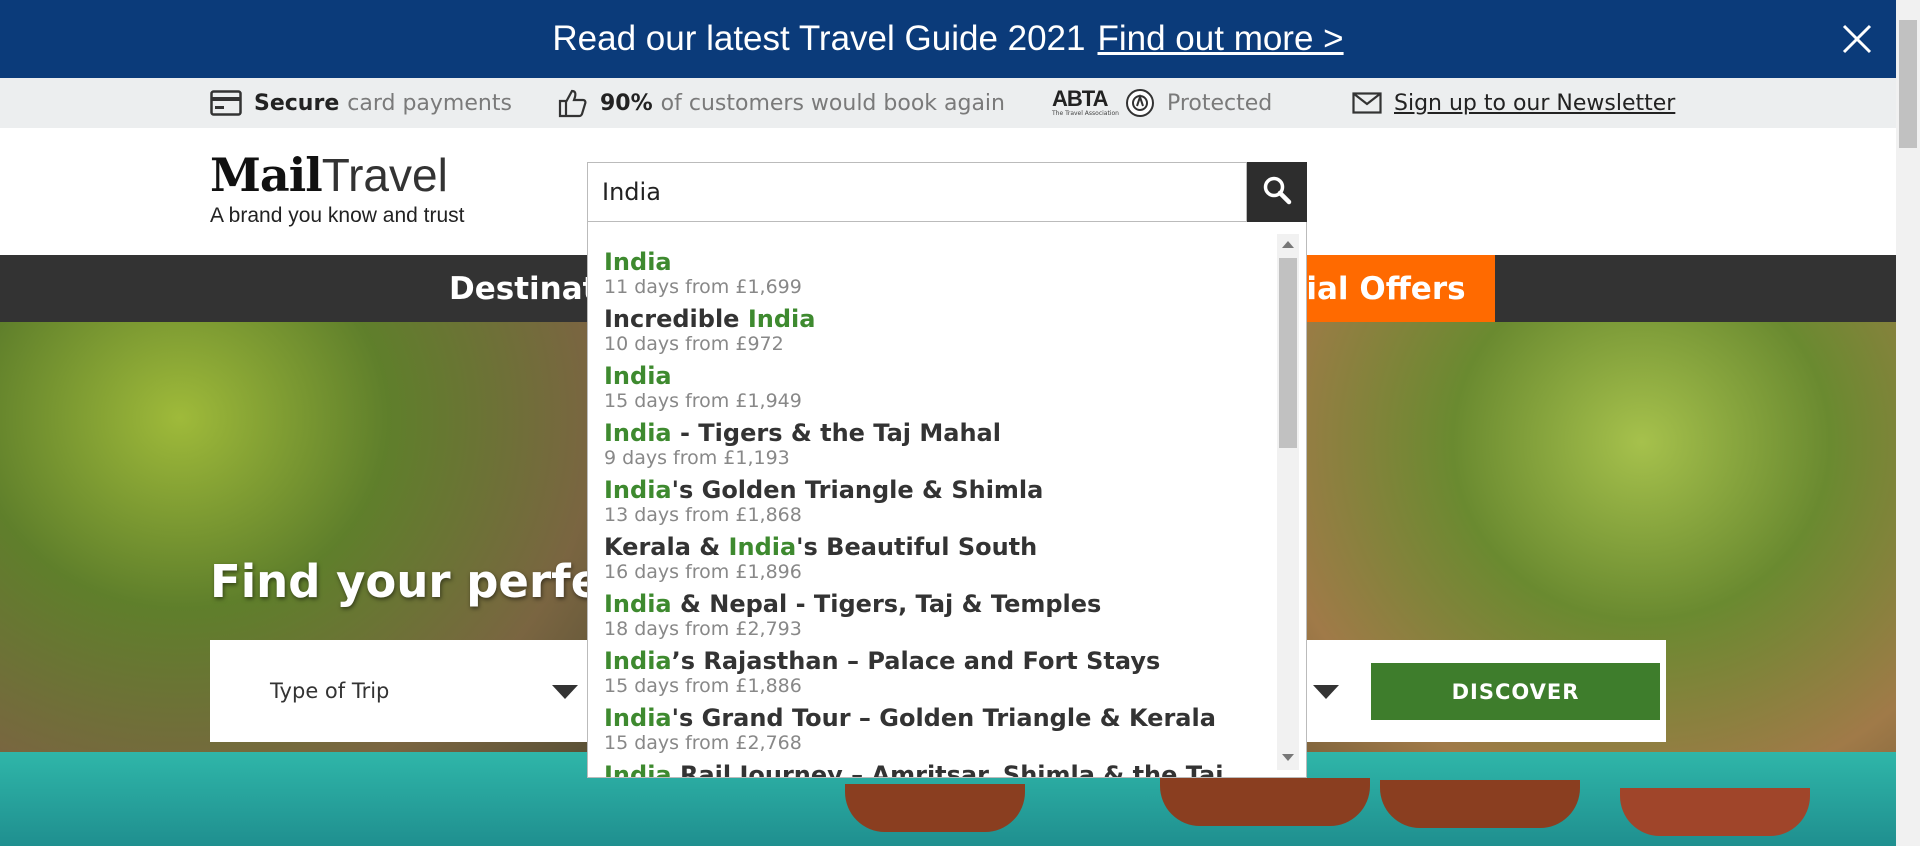 Image resolution: width=1920 pixels, height=846 pixels. Describe the element at coordinates (1288, 353) in the screenshot. I see `suggestions-scroll-thumb` at that location.